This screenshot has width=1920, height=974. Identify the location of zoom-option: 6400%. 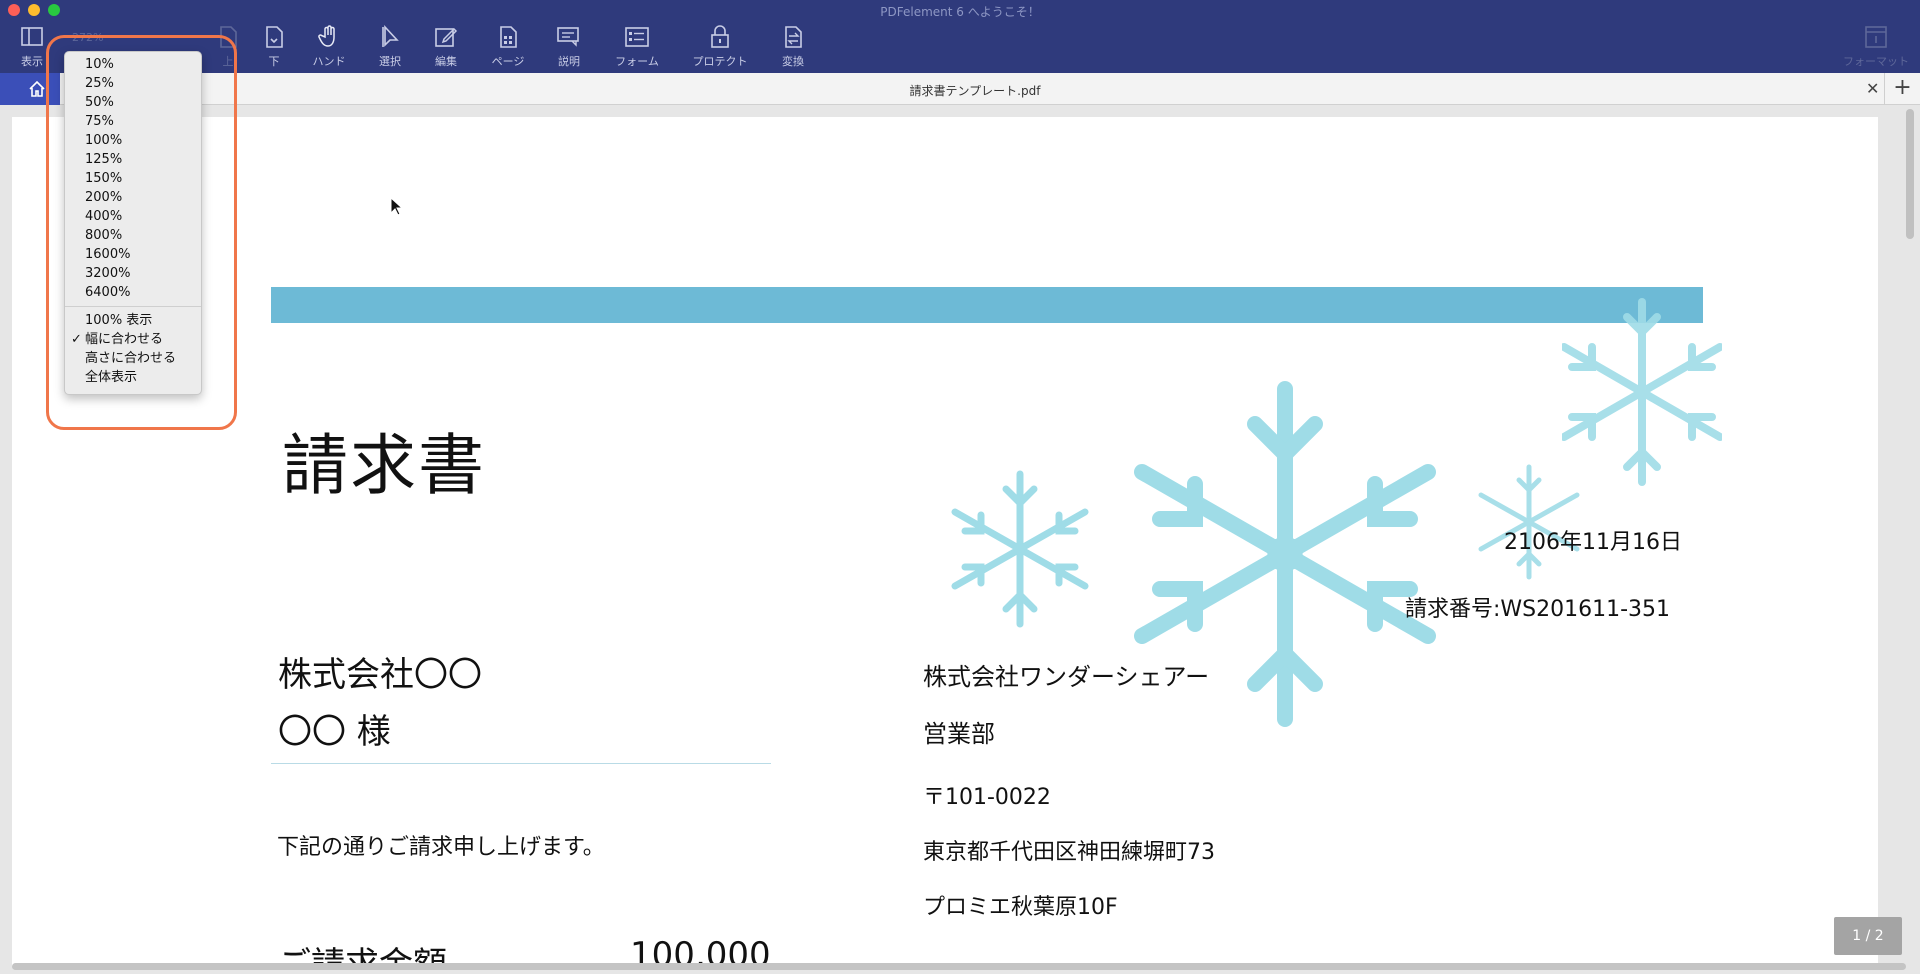
(133, 292).